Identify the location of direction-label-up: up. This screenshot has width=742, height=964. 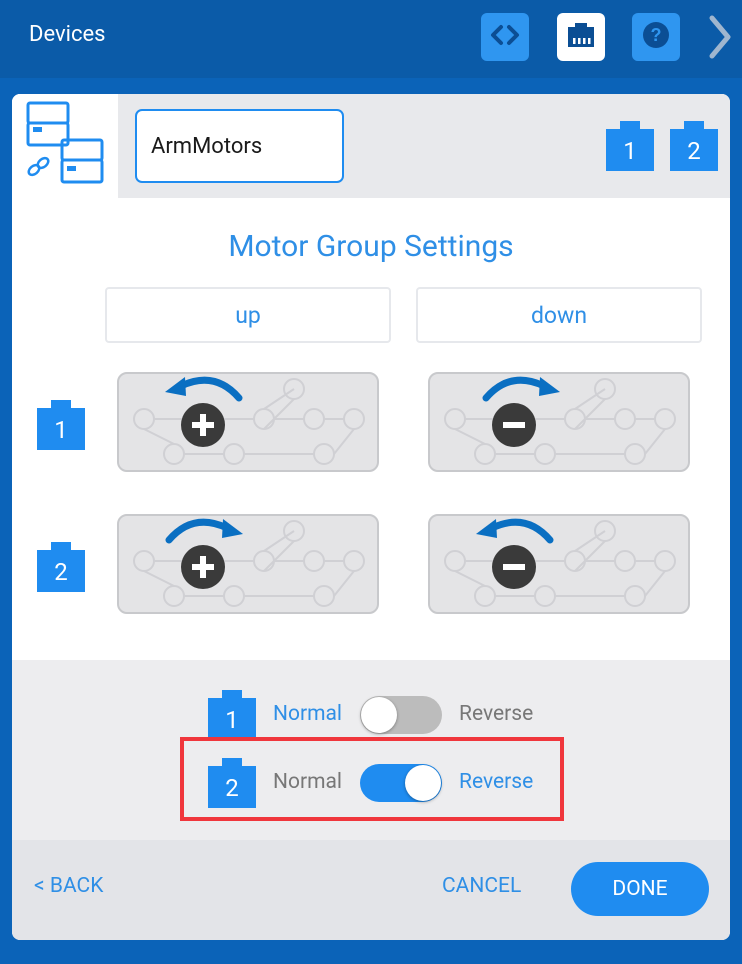
(248, 315).